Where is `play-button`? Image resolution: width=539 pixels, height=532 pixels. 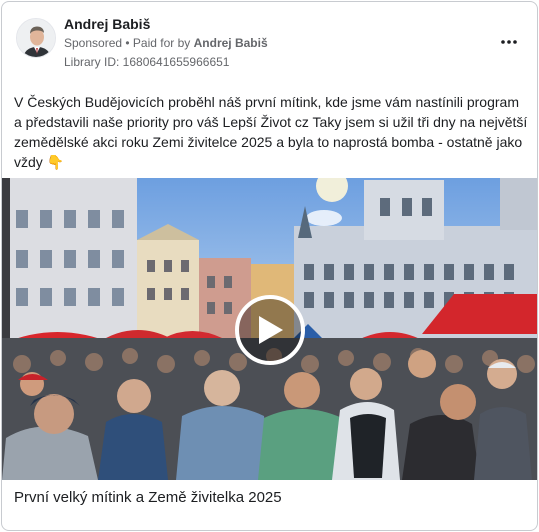
play-button is located at coordinates (270, 330).